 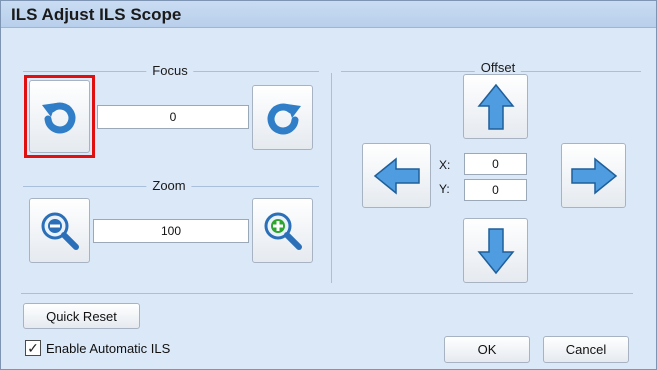 I want to click on focus-rotate-ccw-button, so click(x=59, y=116).